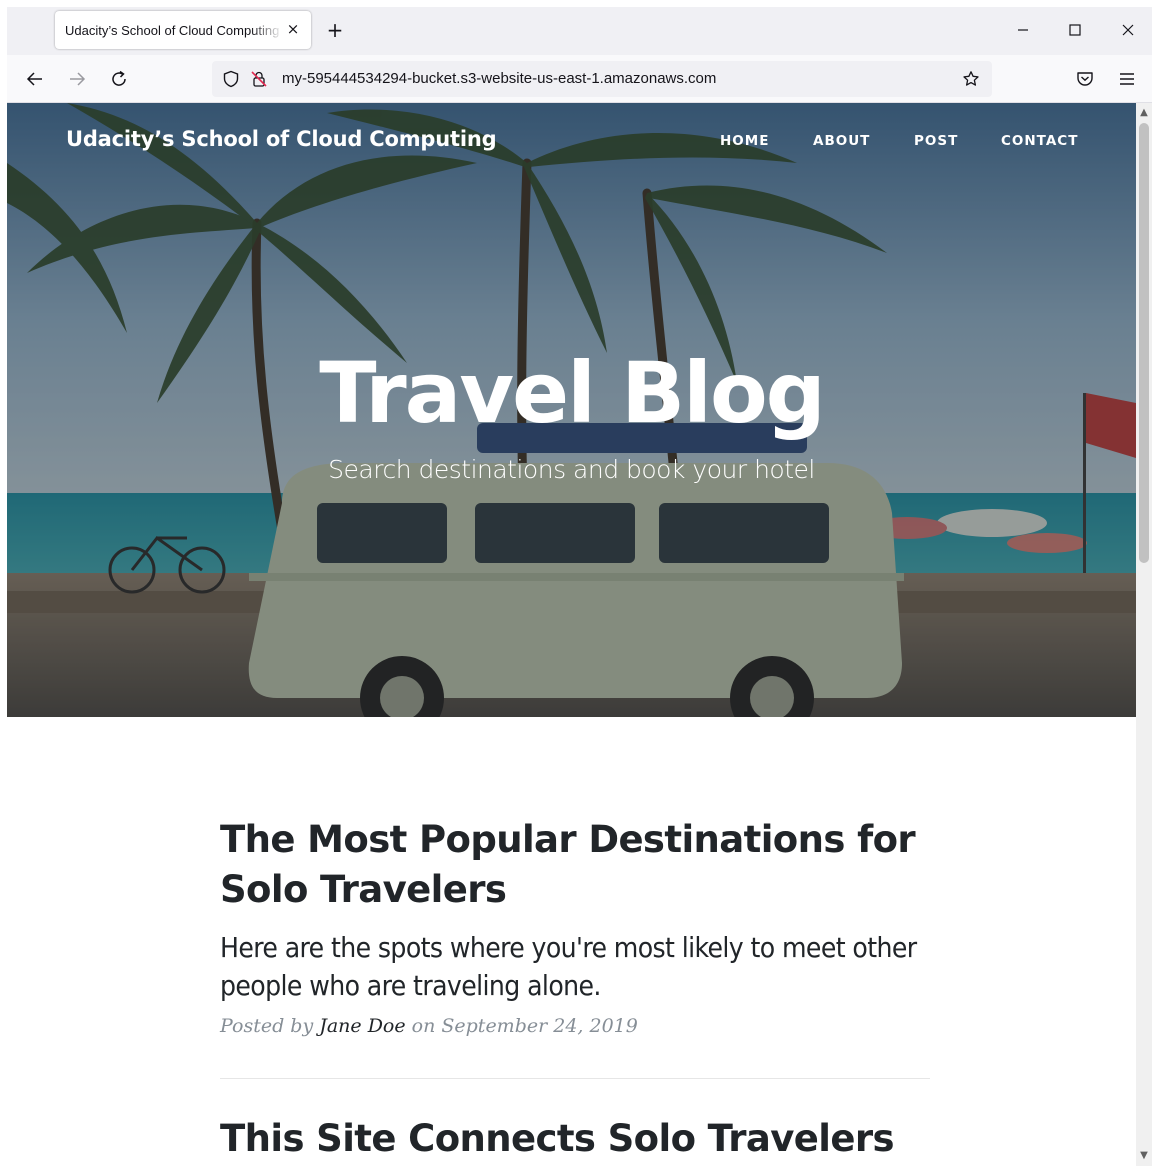 Image resolution: width=1152 pixels, height=1166 pixels. I want to click on page-scrollbar: ▲ ▼, so click(1144, 634).